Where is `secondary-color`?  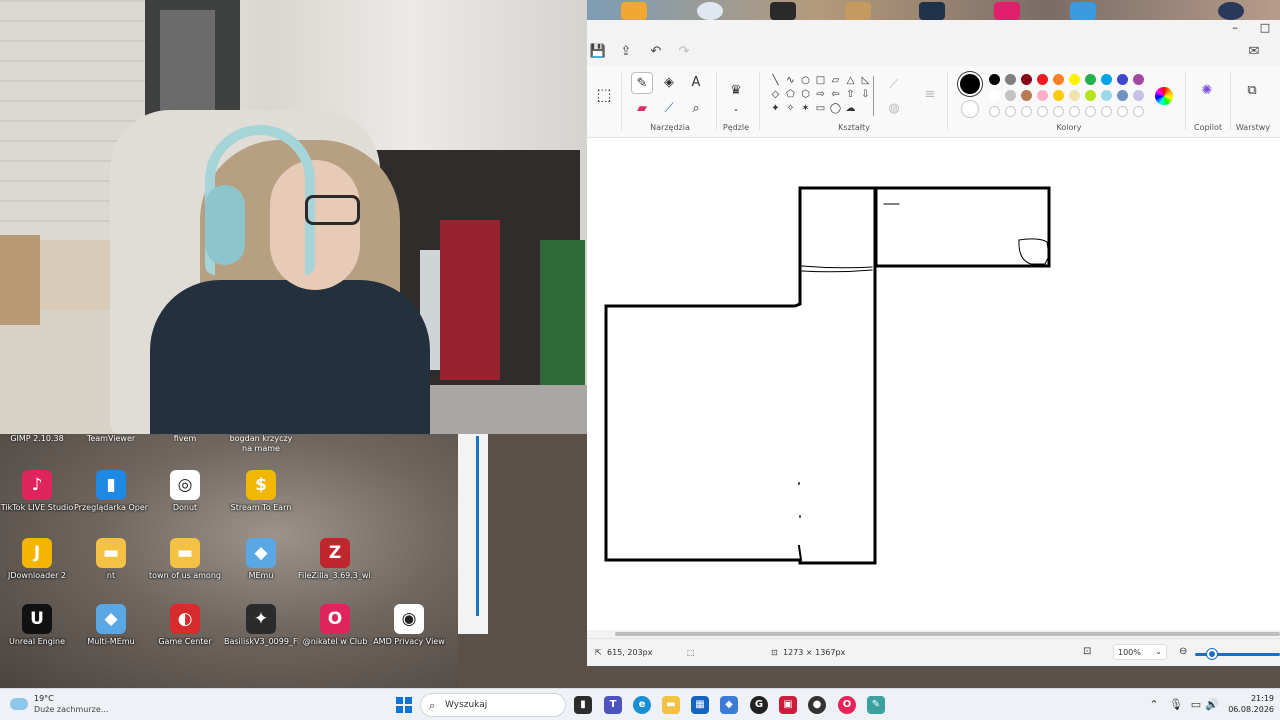 secondary-color is located at coordinates (970, 109).